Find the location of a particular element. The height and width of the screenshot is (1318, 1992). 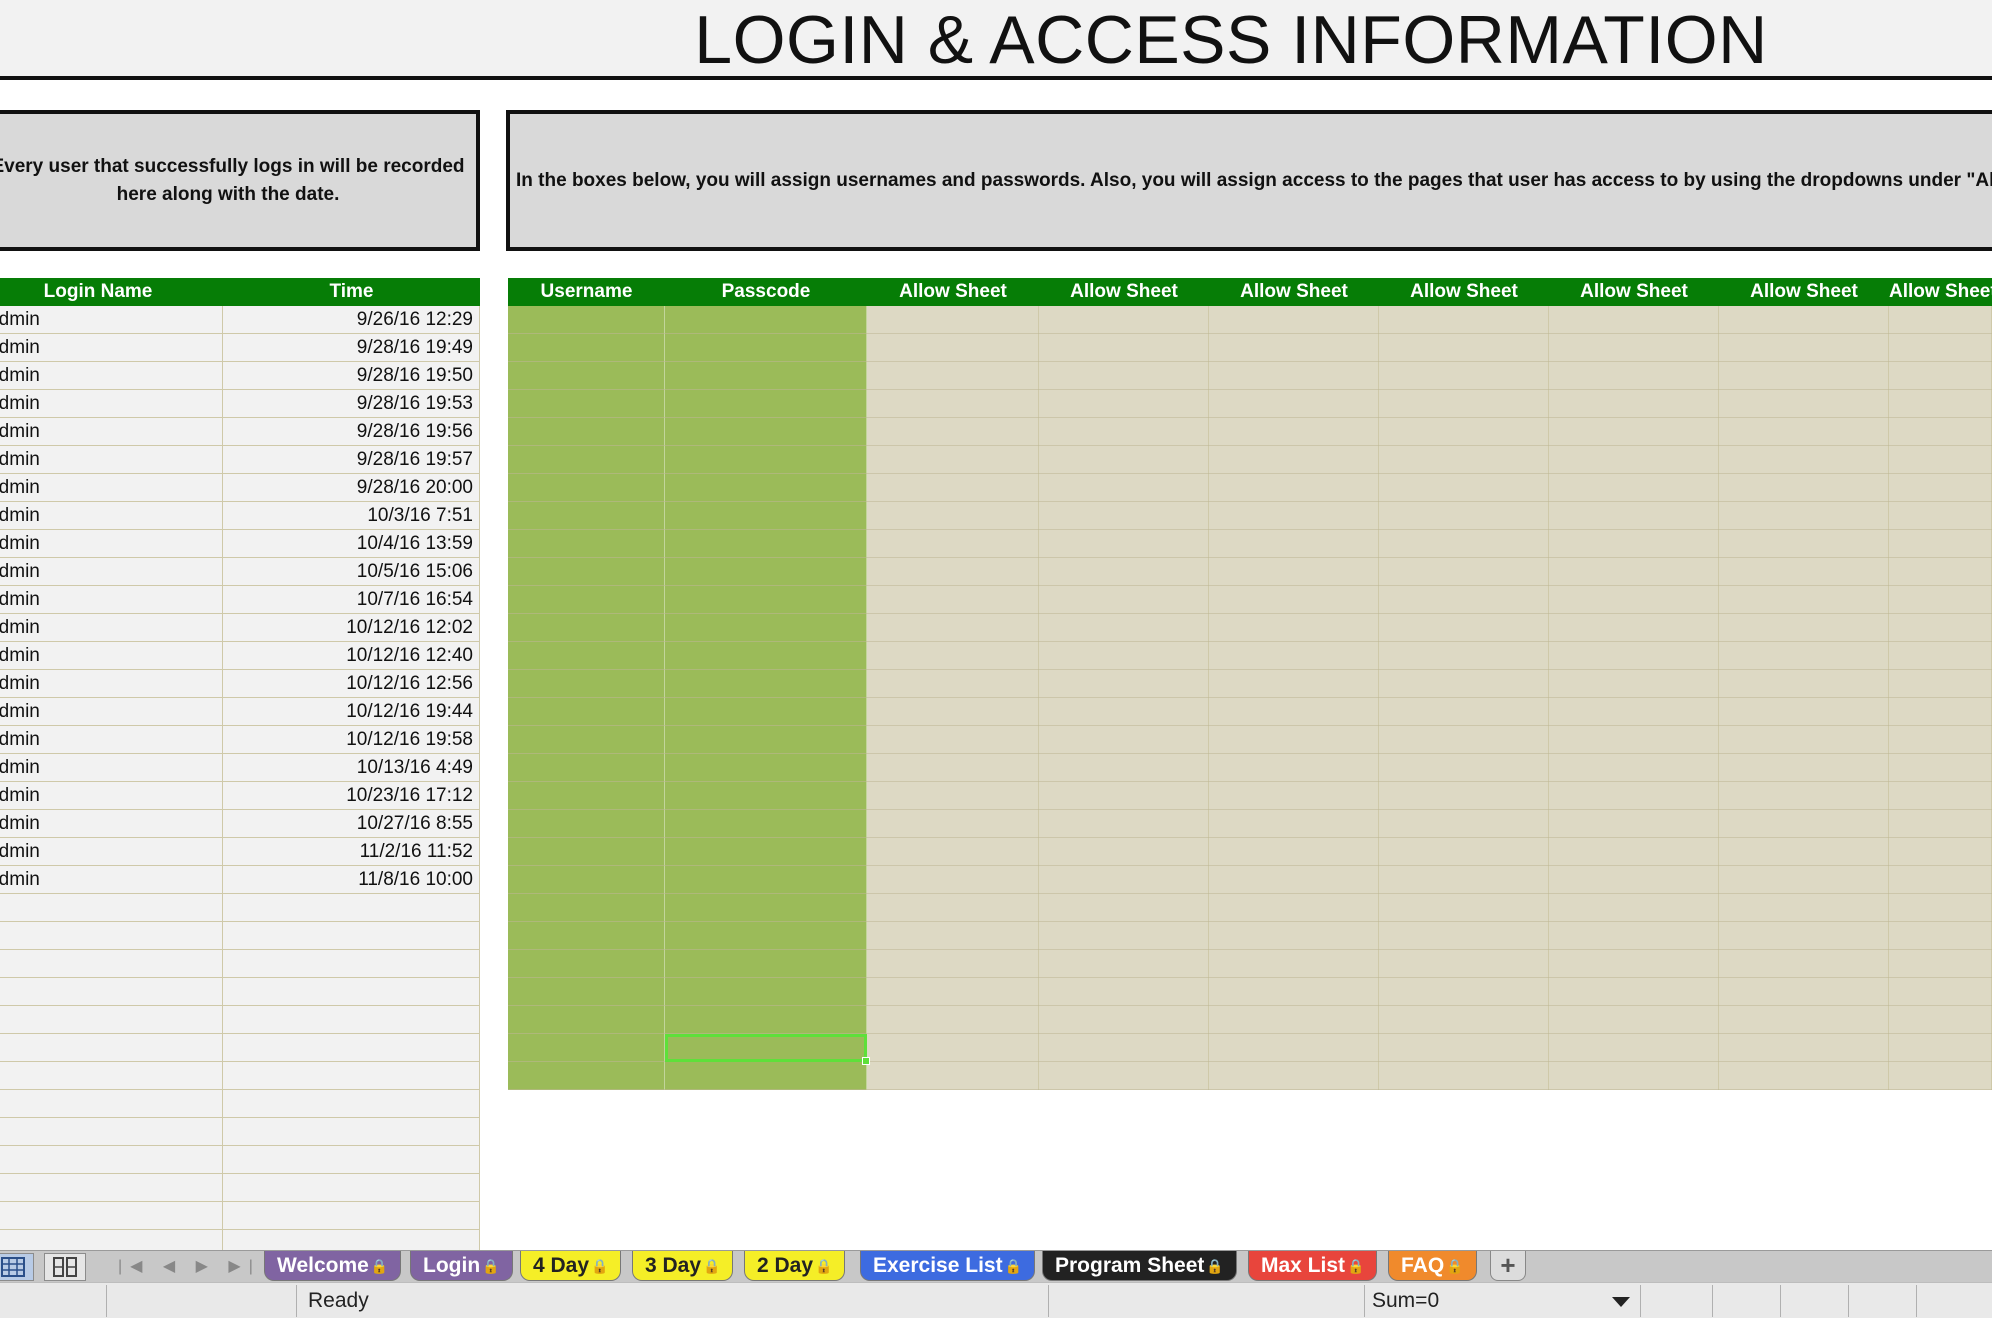

login-time-cell: 10/4/16 13:59 is located at coordinates (351, 544).